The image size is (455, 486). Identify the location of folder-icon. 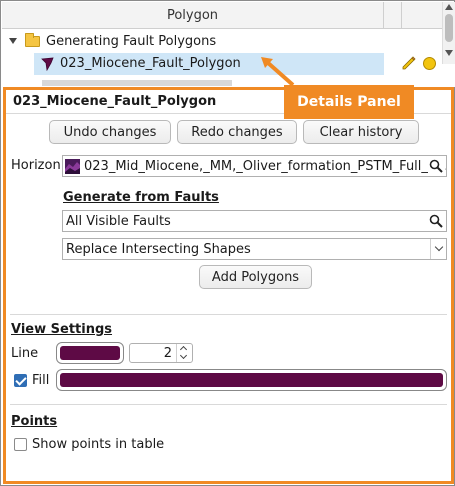
(32, 39).